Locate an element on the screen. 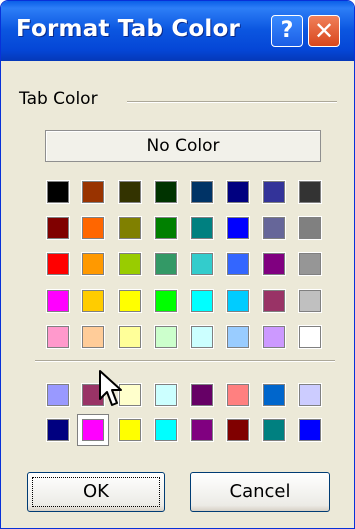 Image resolution: width=355 pixels, height=529 pixels. help-icon: ? is located at coordinates (287, 31).